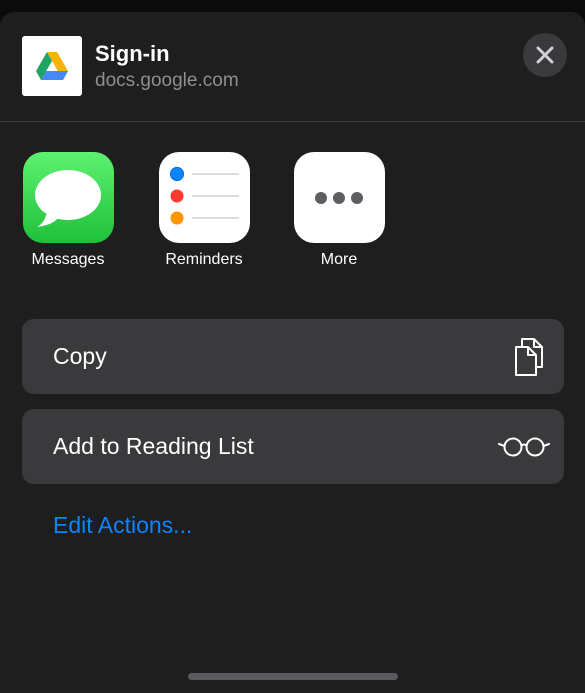 The image size is (585, 693). I want to click on action-label: Copy, so click(80, 356).